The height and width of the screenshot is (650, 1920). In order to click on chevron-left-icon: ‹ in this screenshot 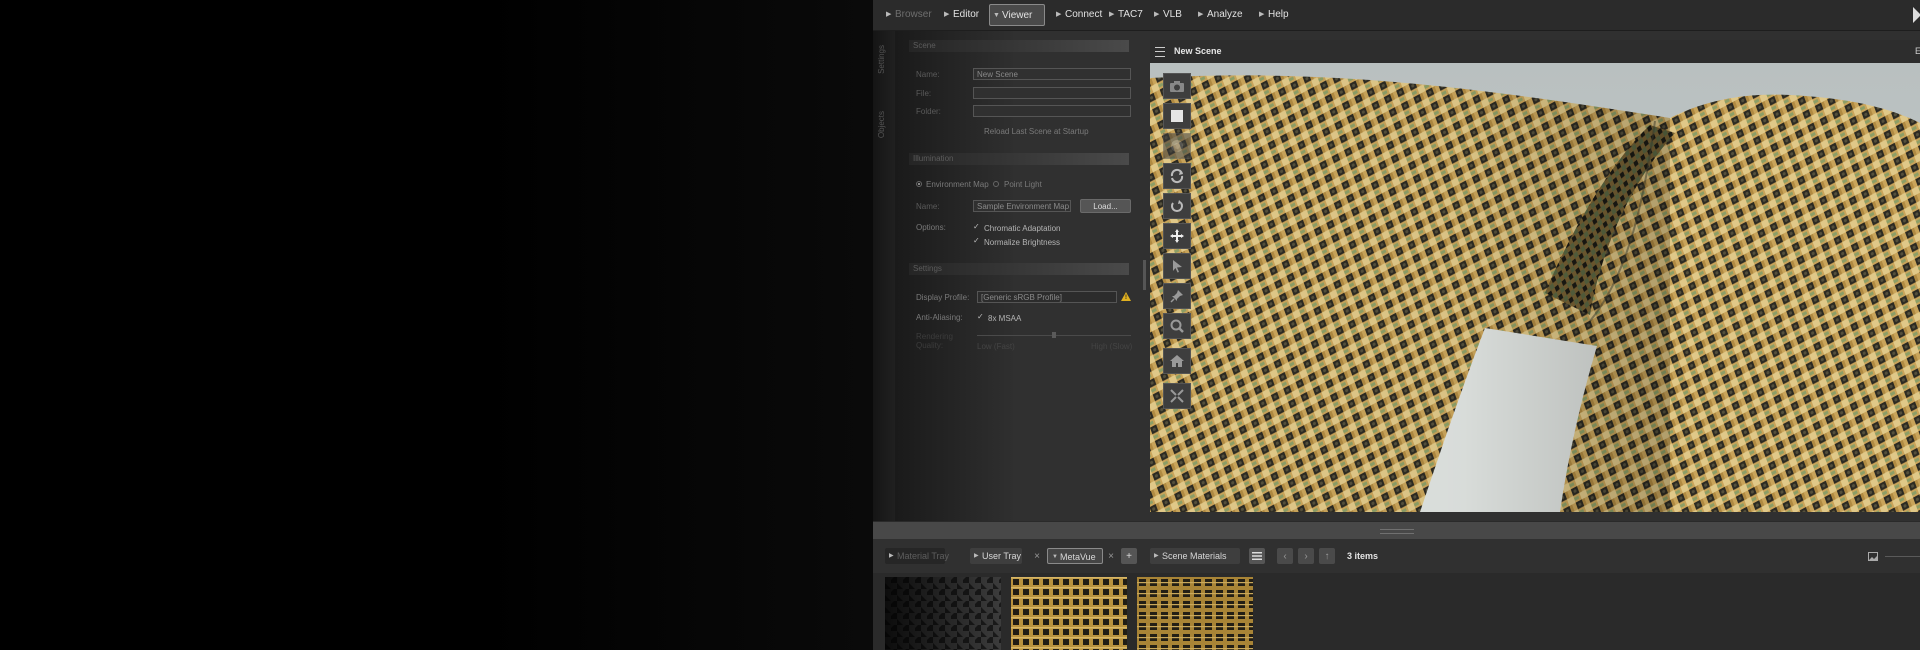, I will do `click(1285, 556)`.